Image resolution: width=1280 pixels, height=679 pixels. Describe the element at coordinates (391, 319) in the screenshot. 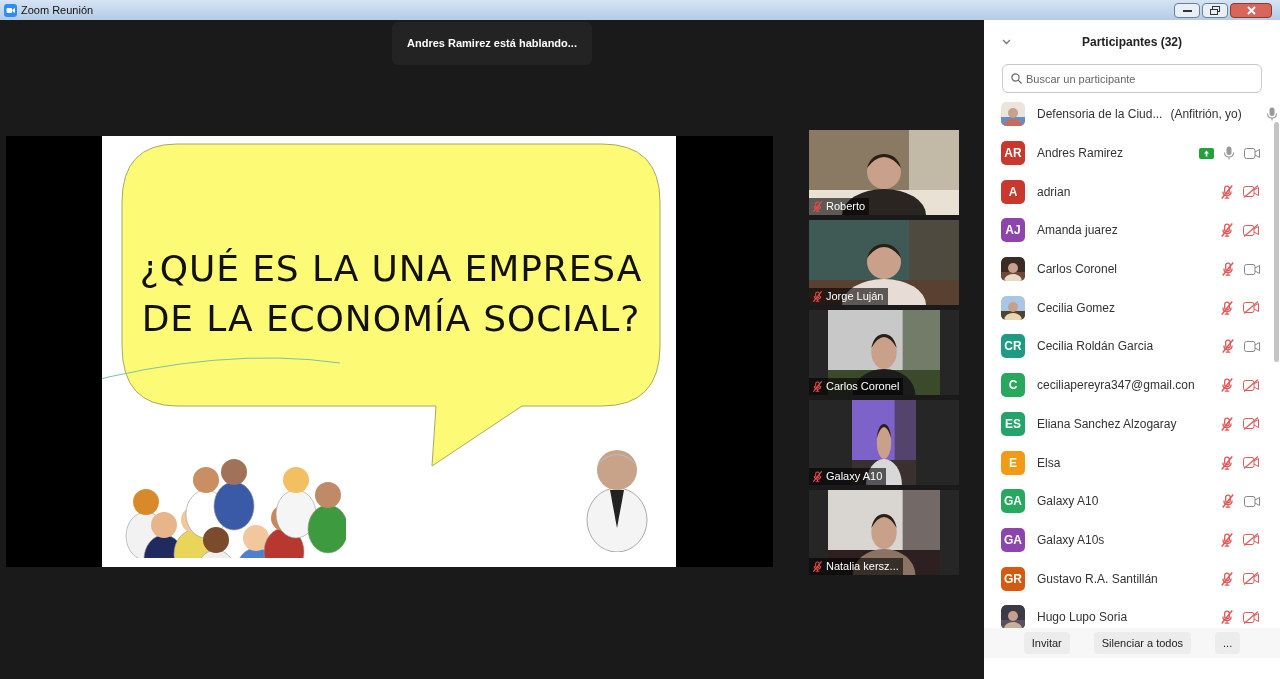

I see `slide-title: DE LA ECONOMÍA SOCIAL?` at that location.